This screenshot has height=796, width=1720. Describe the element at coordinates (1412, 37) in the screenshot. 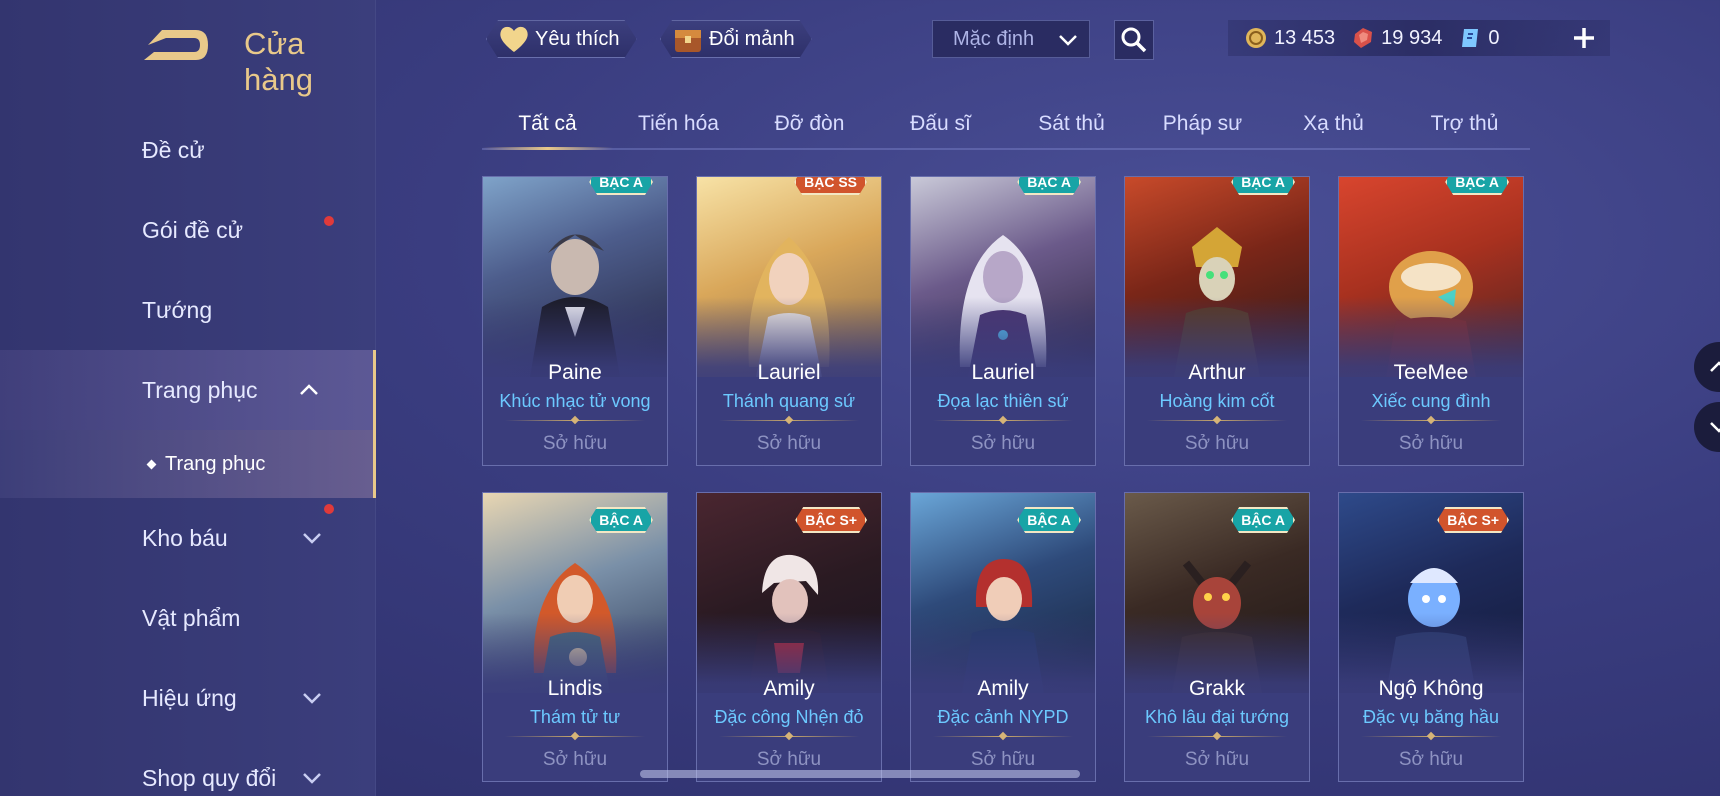

I see `currency-value: 19 934` at that location.